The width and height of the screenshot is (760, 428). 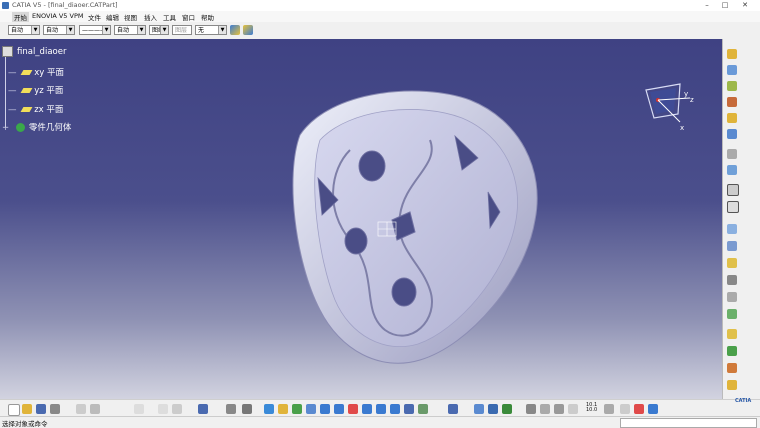 I want to click on tree-item-yz-plane: — yz 平面, so click(x=35, y=90).